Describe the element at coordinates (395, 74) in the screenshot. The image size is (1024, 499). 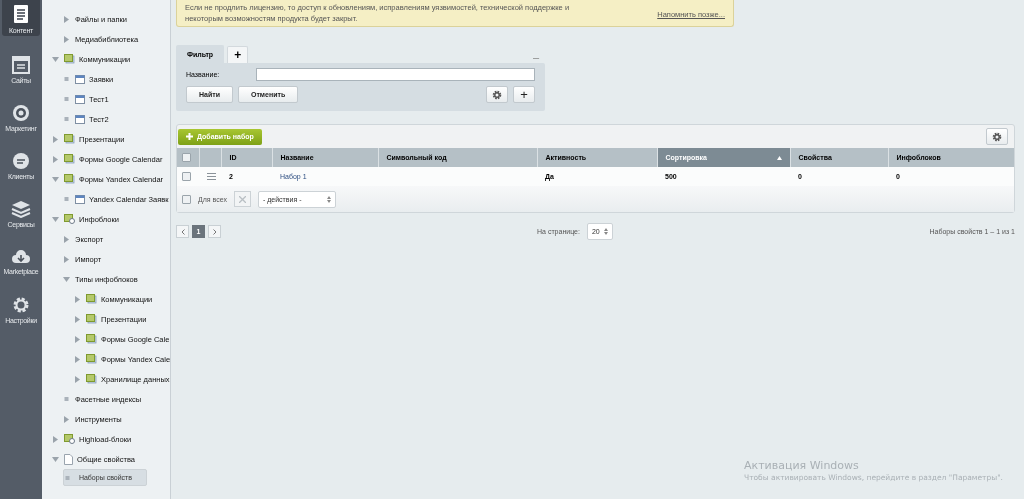
I see `name-input-field` at that location.